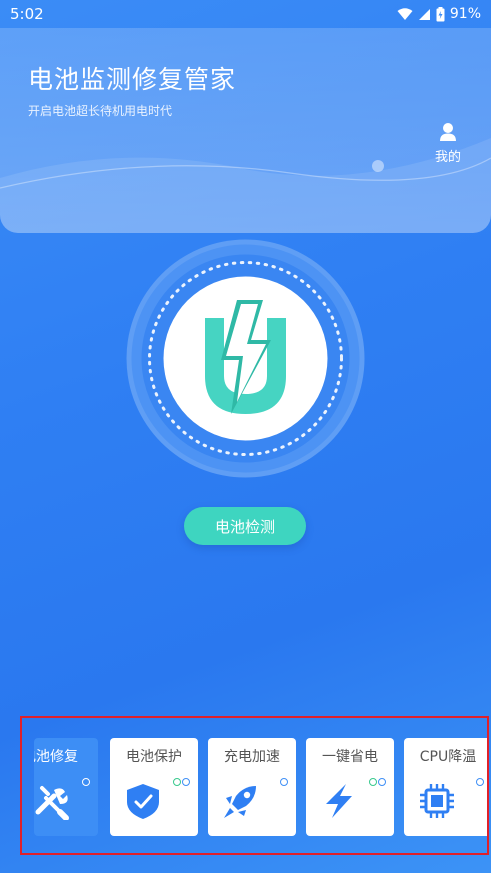  I want to click on status-time: 5:02, so click(27, 14).